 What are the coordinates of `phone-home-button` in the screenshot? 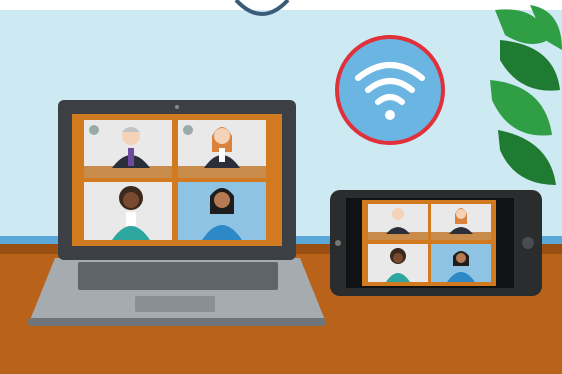 It's located at (528, 243).